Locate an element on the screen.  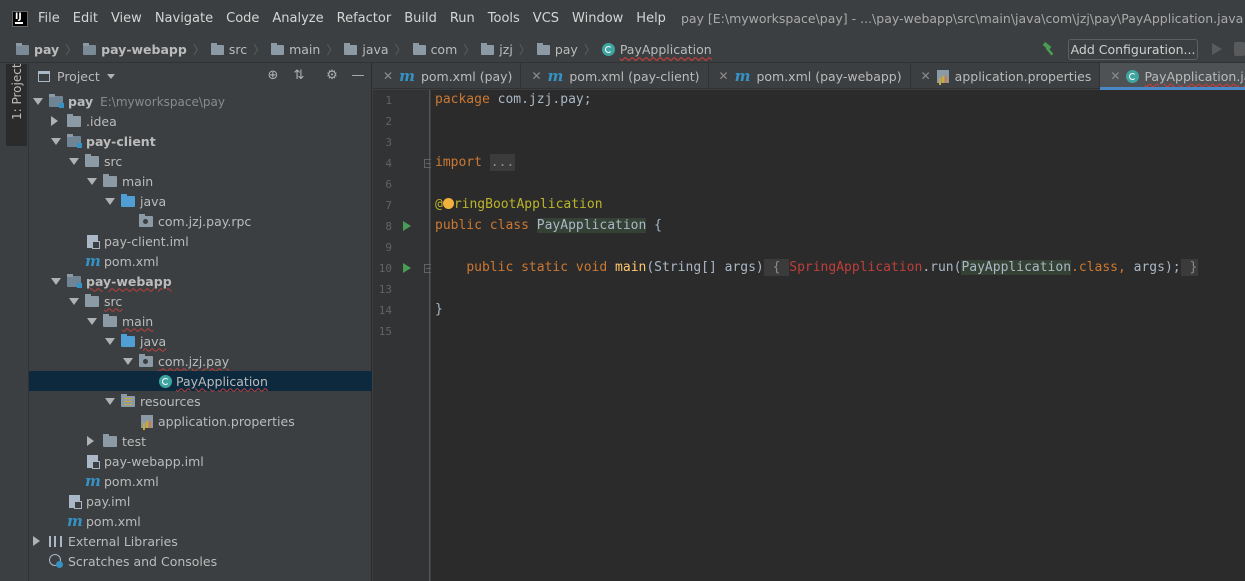
tab-pom-pay-client: ✕ m pom.xml (pay-client) is located at coordinates (615, 76).